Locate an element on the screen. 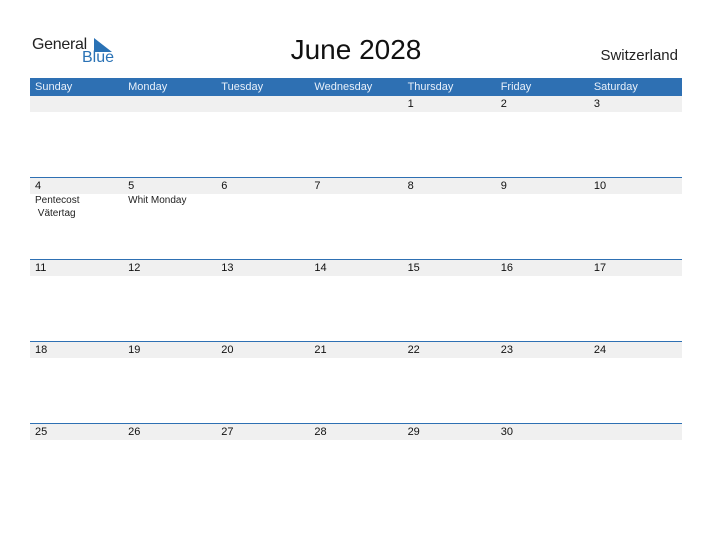 This screenshot has height=550, width=712. day-number: 12 is located at coordinates (134, 268).